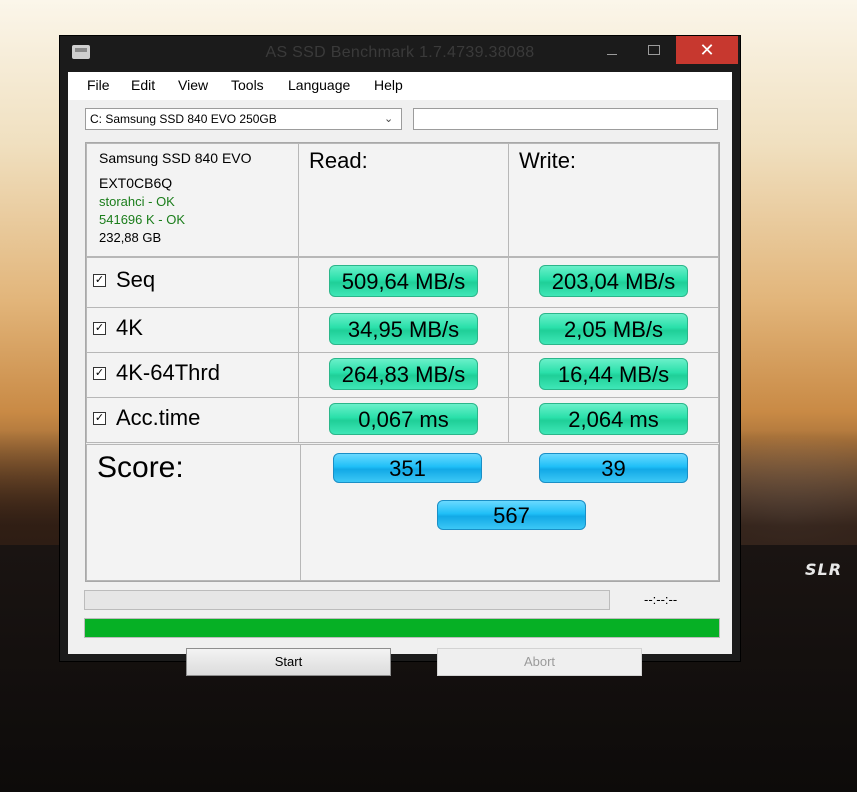 Image resolution: width=857 pixels, height=792 pixels. What do you see at coordinates (319, 85) in the screenshot?
I see `menu-language: Language` at bounding box center [319, 85].